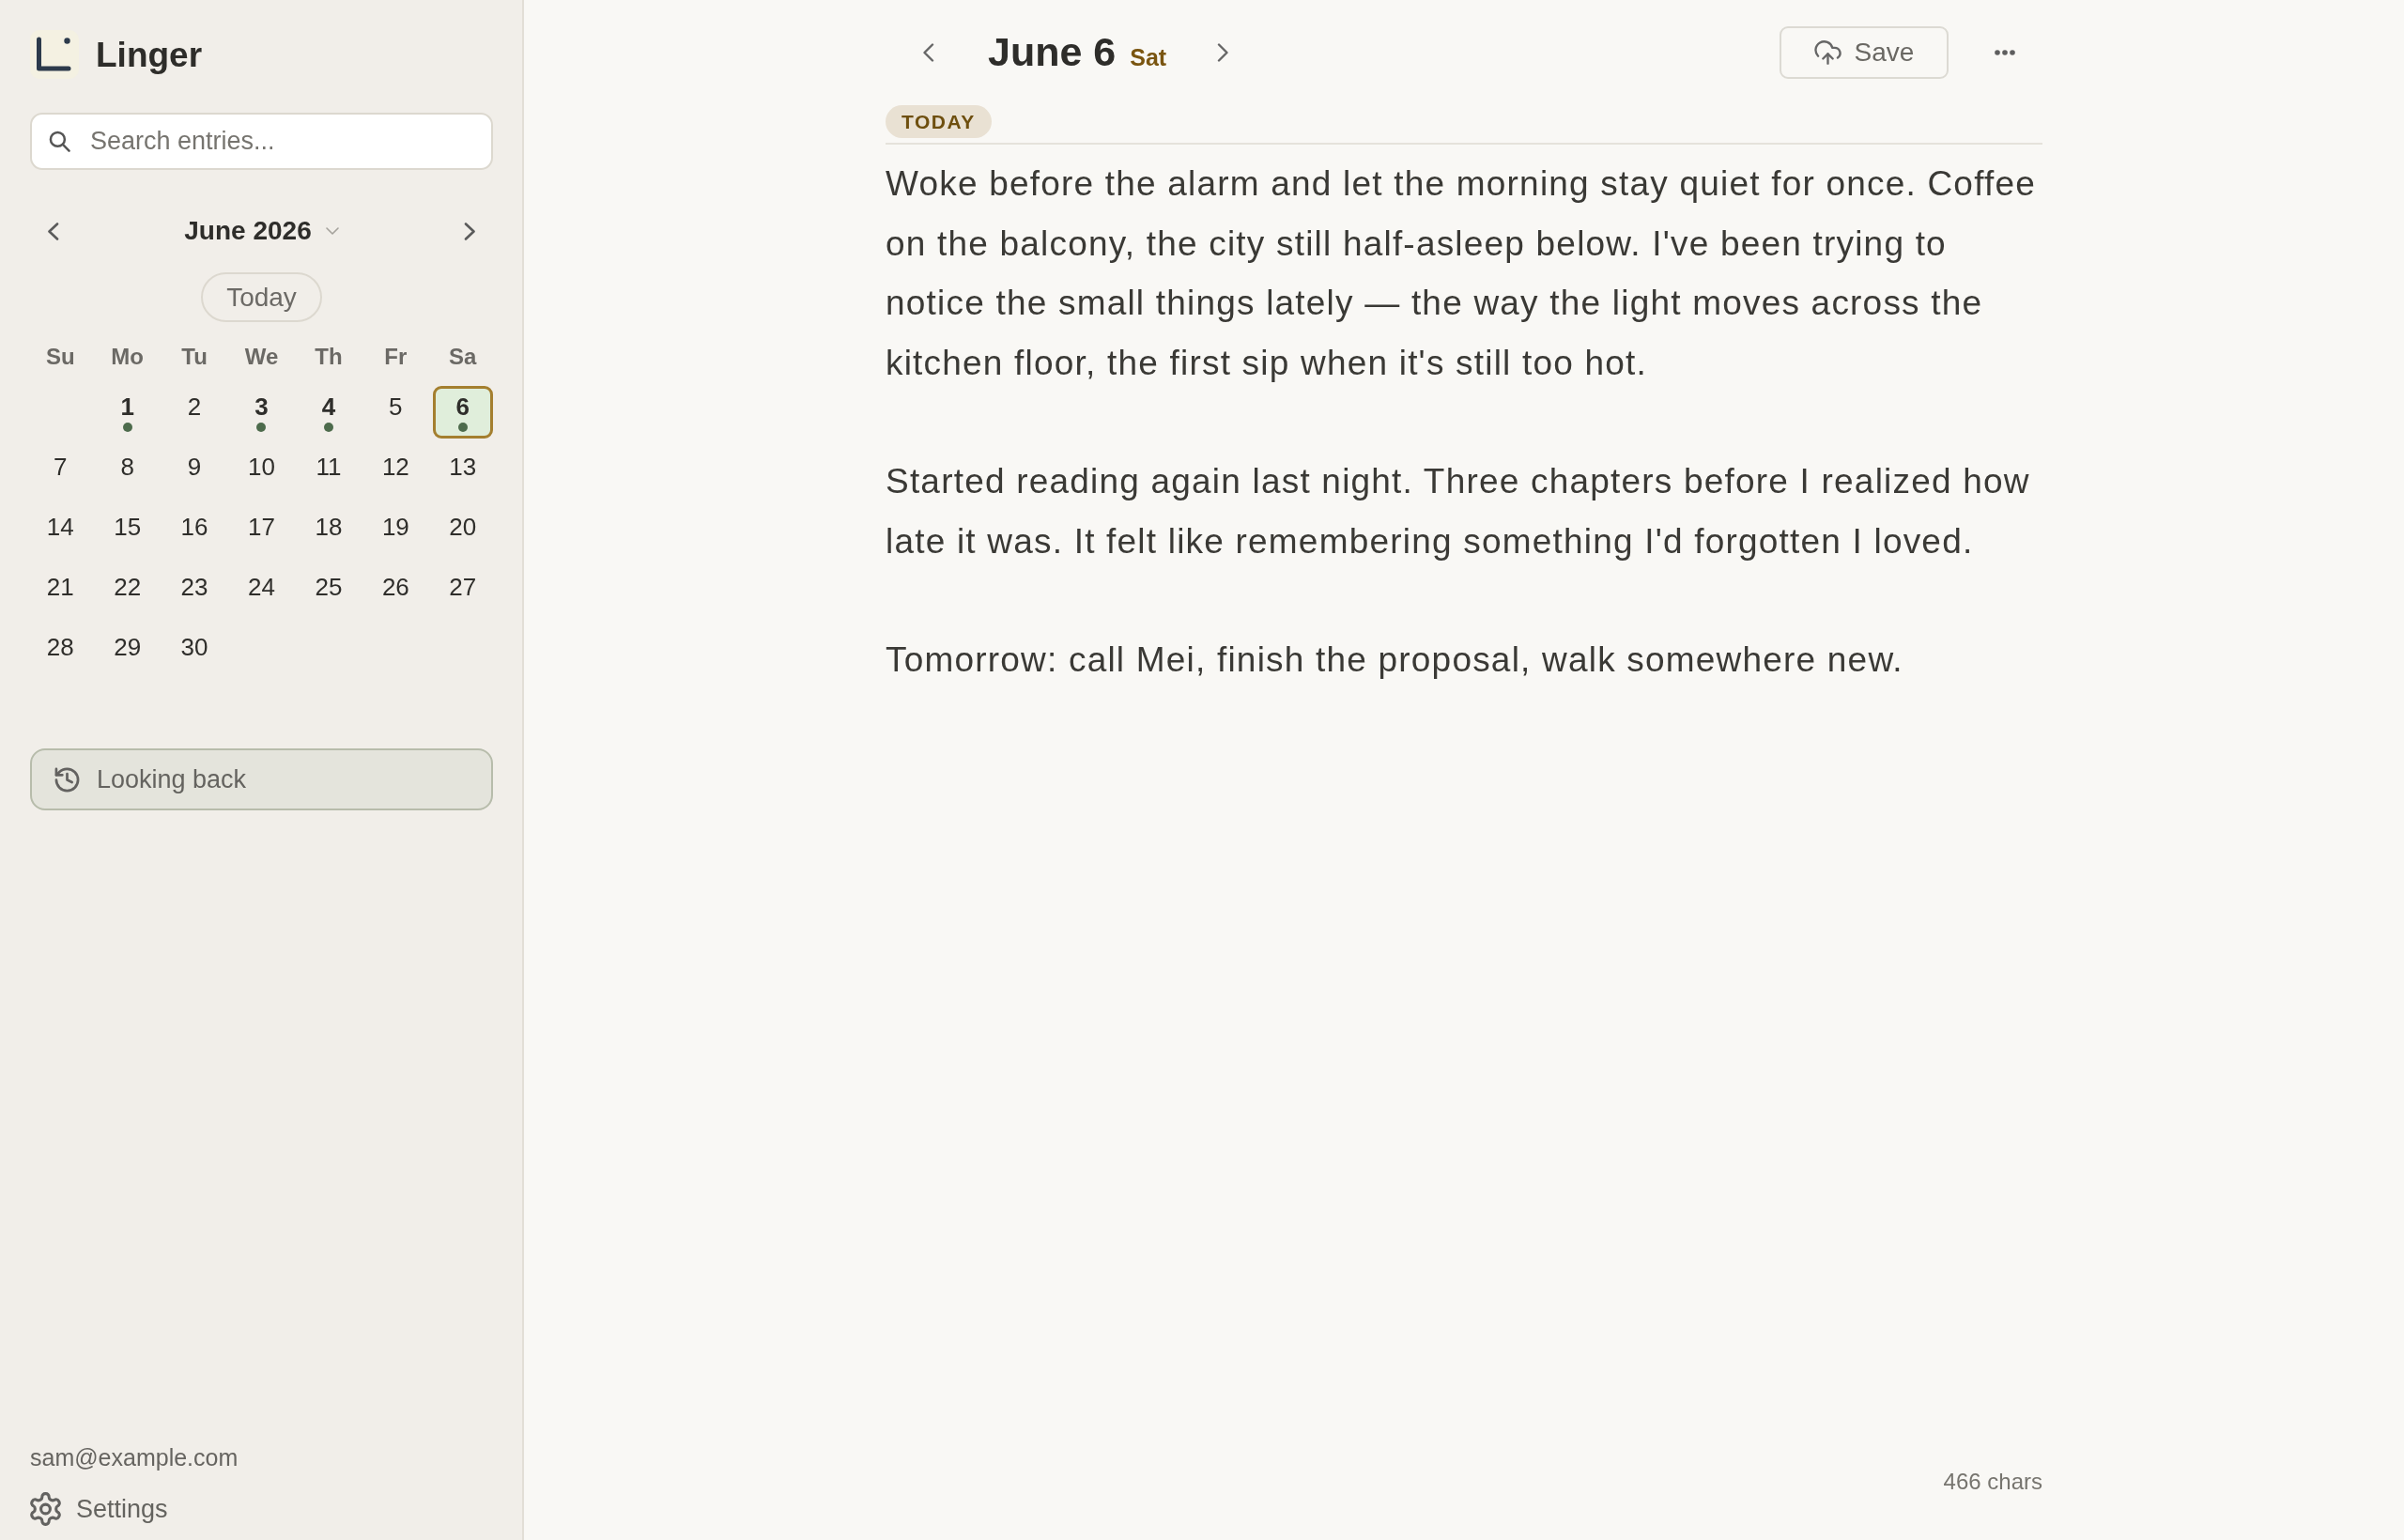 Image resolution: width=2404 pixels, height=1540 pixels. I want to click on calendar-day: 17, so click(261, 532).